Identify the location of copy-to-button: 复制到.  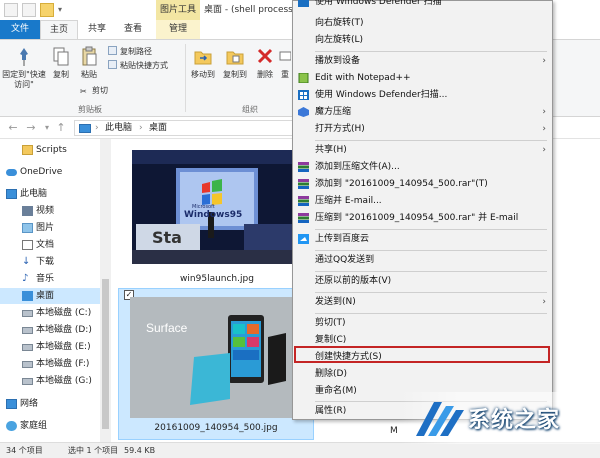
(235, 63).